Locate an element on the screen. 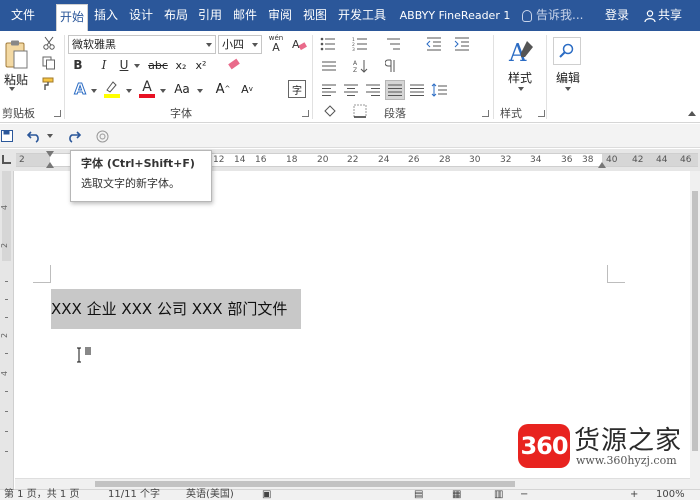  italic-button: I is located at coordinates (104, 65).